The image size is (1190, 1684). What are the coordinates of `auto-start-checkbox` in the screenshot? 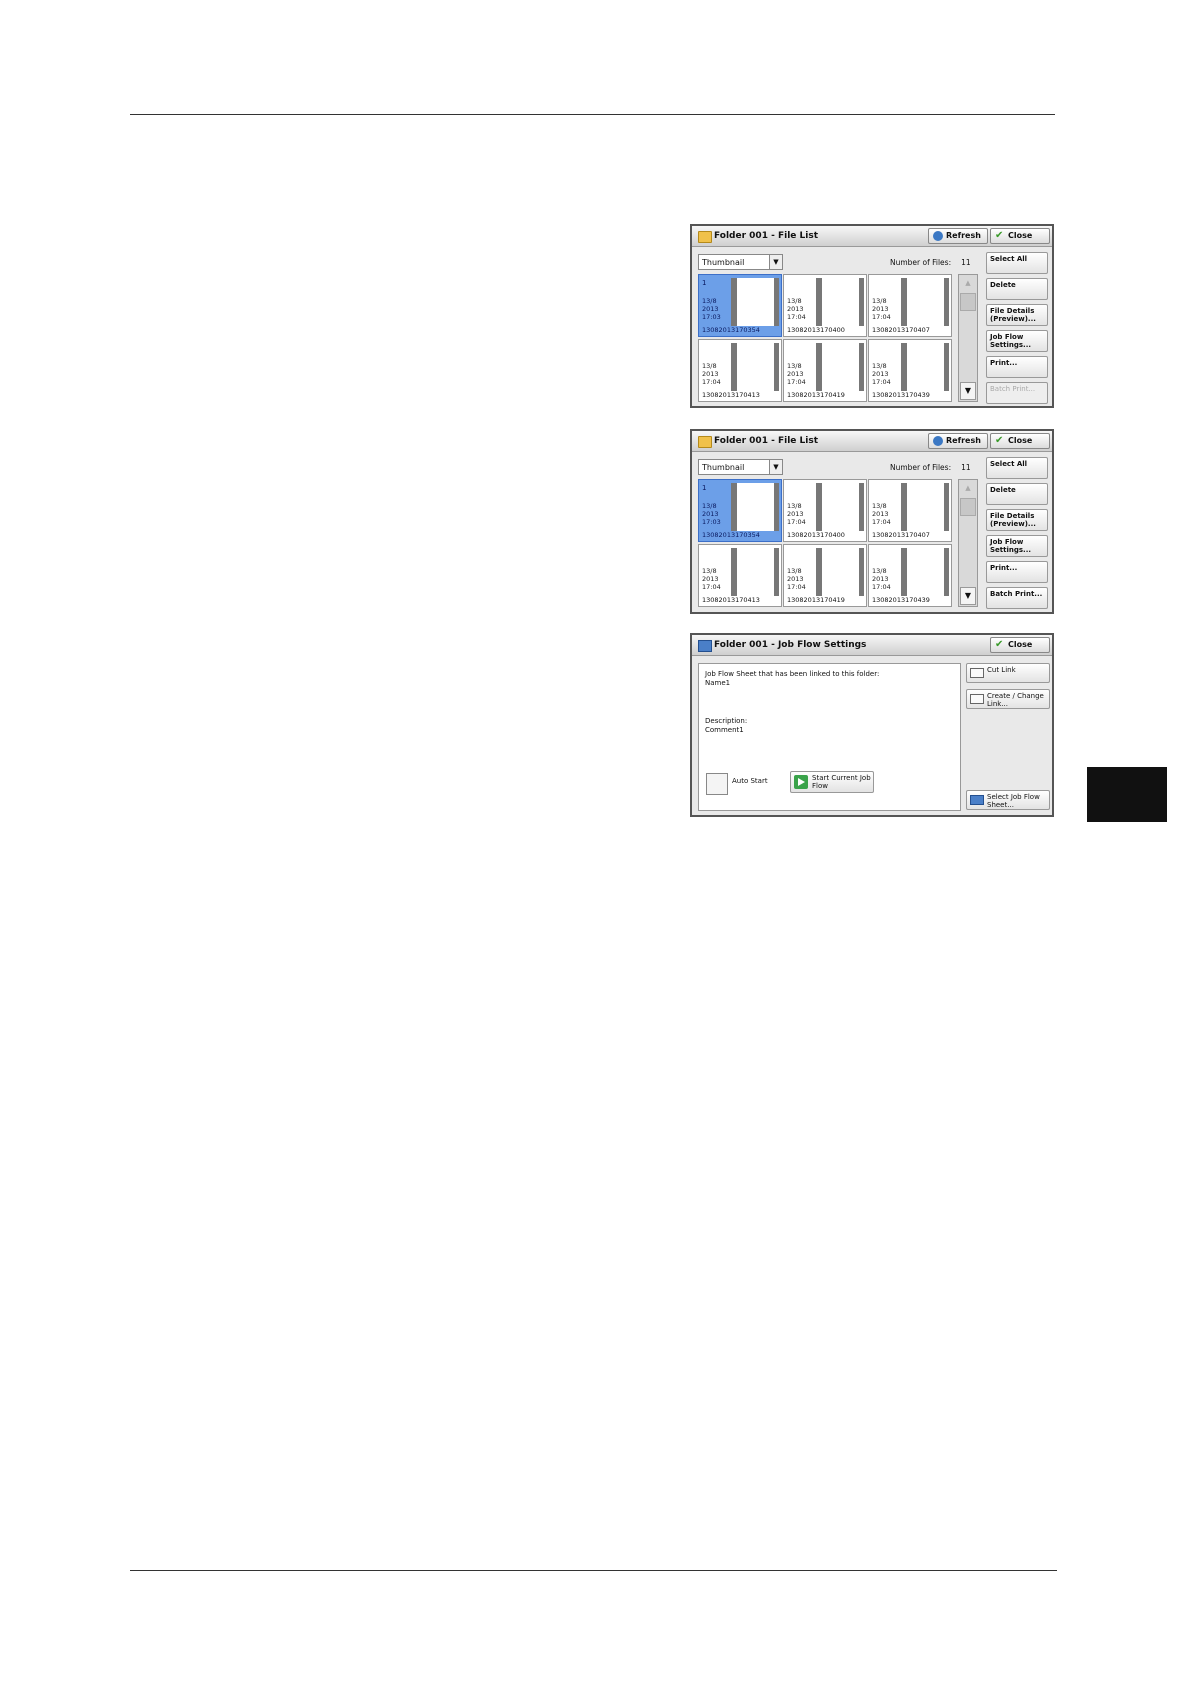 It's located at (717, 784).